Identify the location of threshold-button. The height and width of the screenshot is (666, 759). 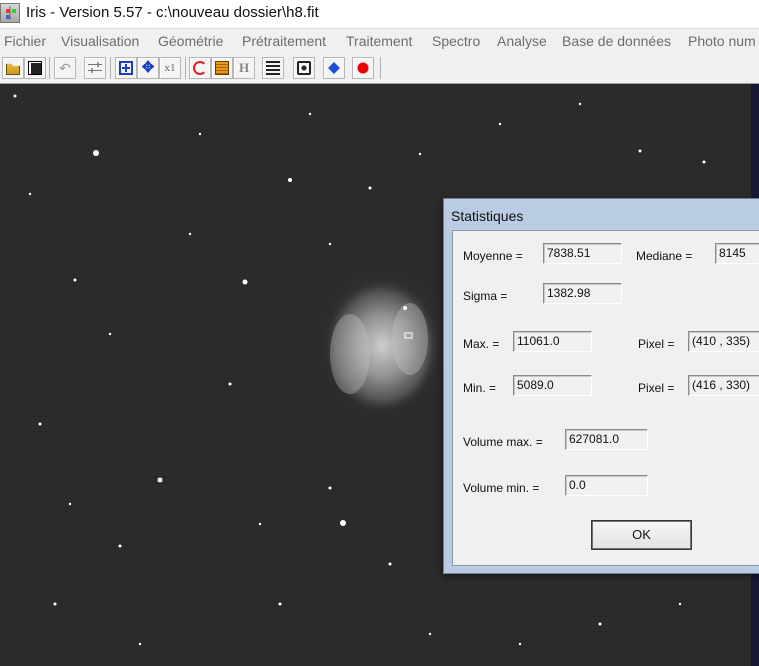
(95, 68).